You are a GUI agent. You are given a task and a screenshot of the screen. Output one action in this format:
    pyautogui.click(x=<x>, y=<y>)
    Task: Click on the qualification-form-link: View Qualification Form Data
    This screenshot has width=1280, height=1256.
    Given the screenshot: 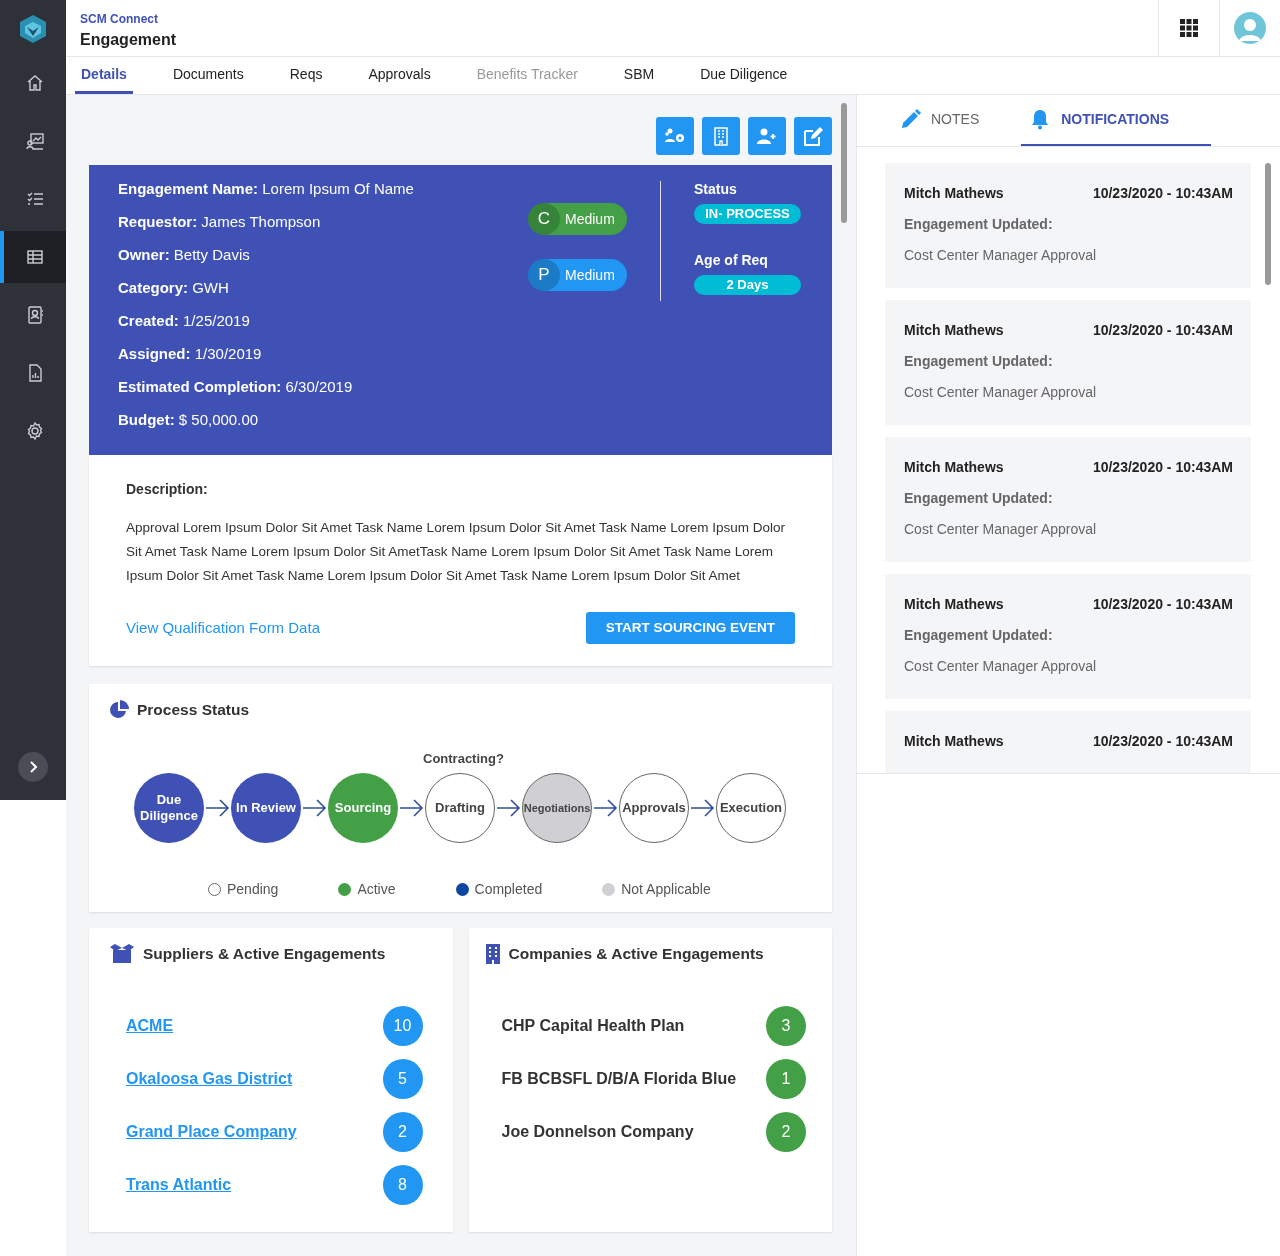 What is the action you would take?
    pyautogui.click(x=223, y=628)
    